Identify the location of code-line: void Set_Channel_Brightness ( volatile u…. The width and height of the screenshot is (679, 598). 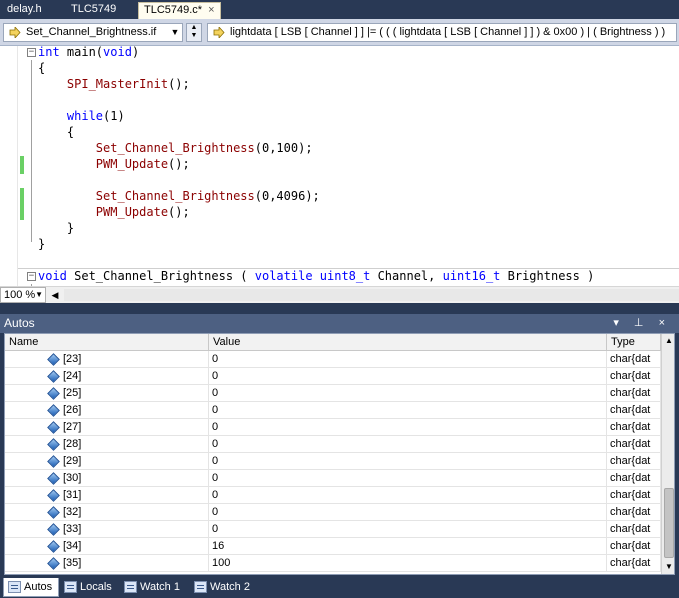
(316, 276).